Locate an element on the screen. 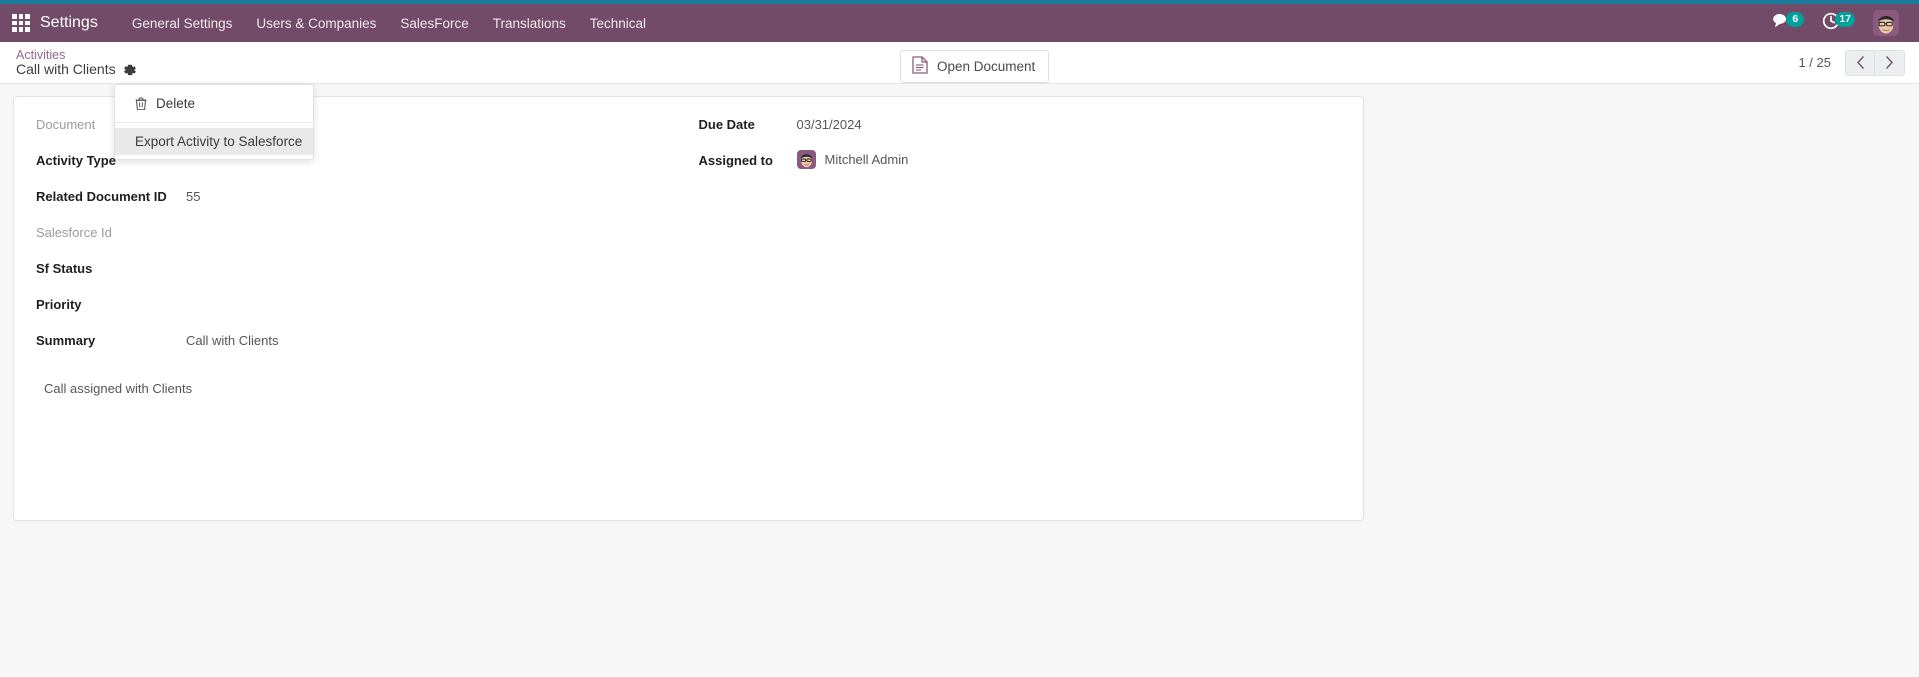 This screenshot has height=677, width=1919. activity-notes: Call assigned with Clients is located at coordinates (688, 388).